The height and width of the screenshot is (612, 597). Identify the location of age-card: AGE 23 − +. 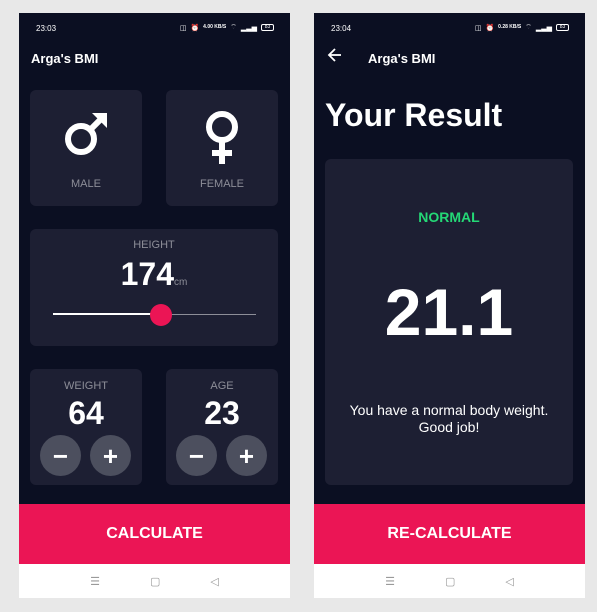
(222, 427).